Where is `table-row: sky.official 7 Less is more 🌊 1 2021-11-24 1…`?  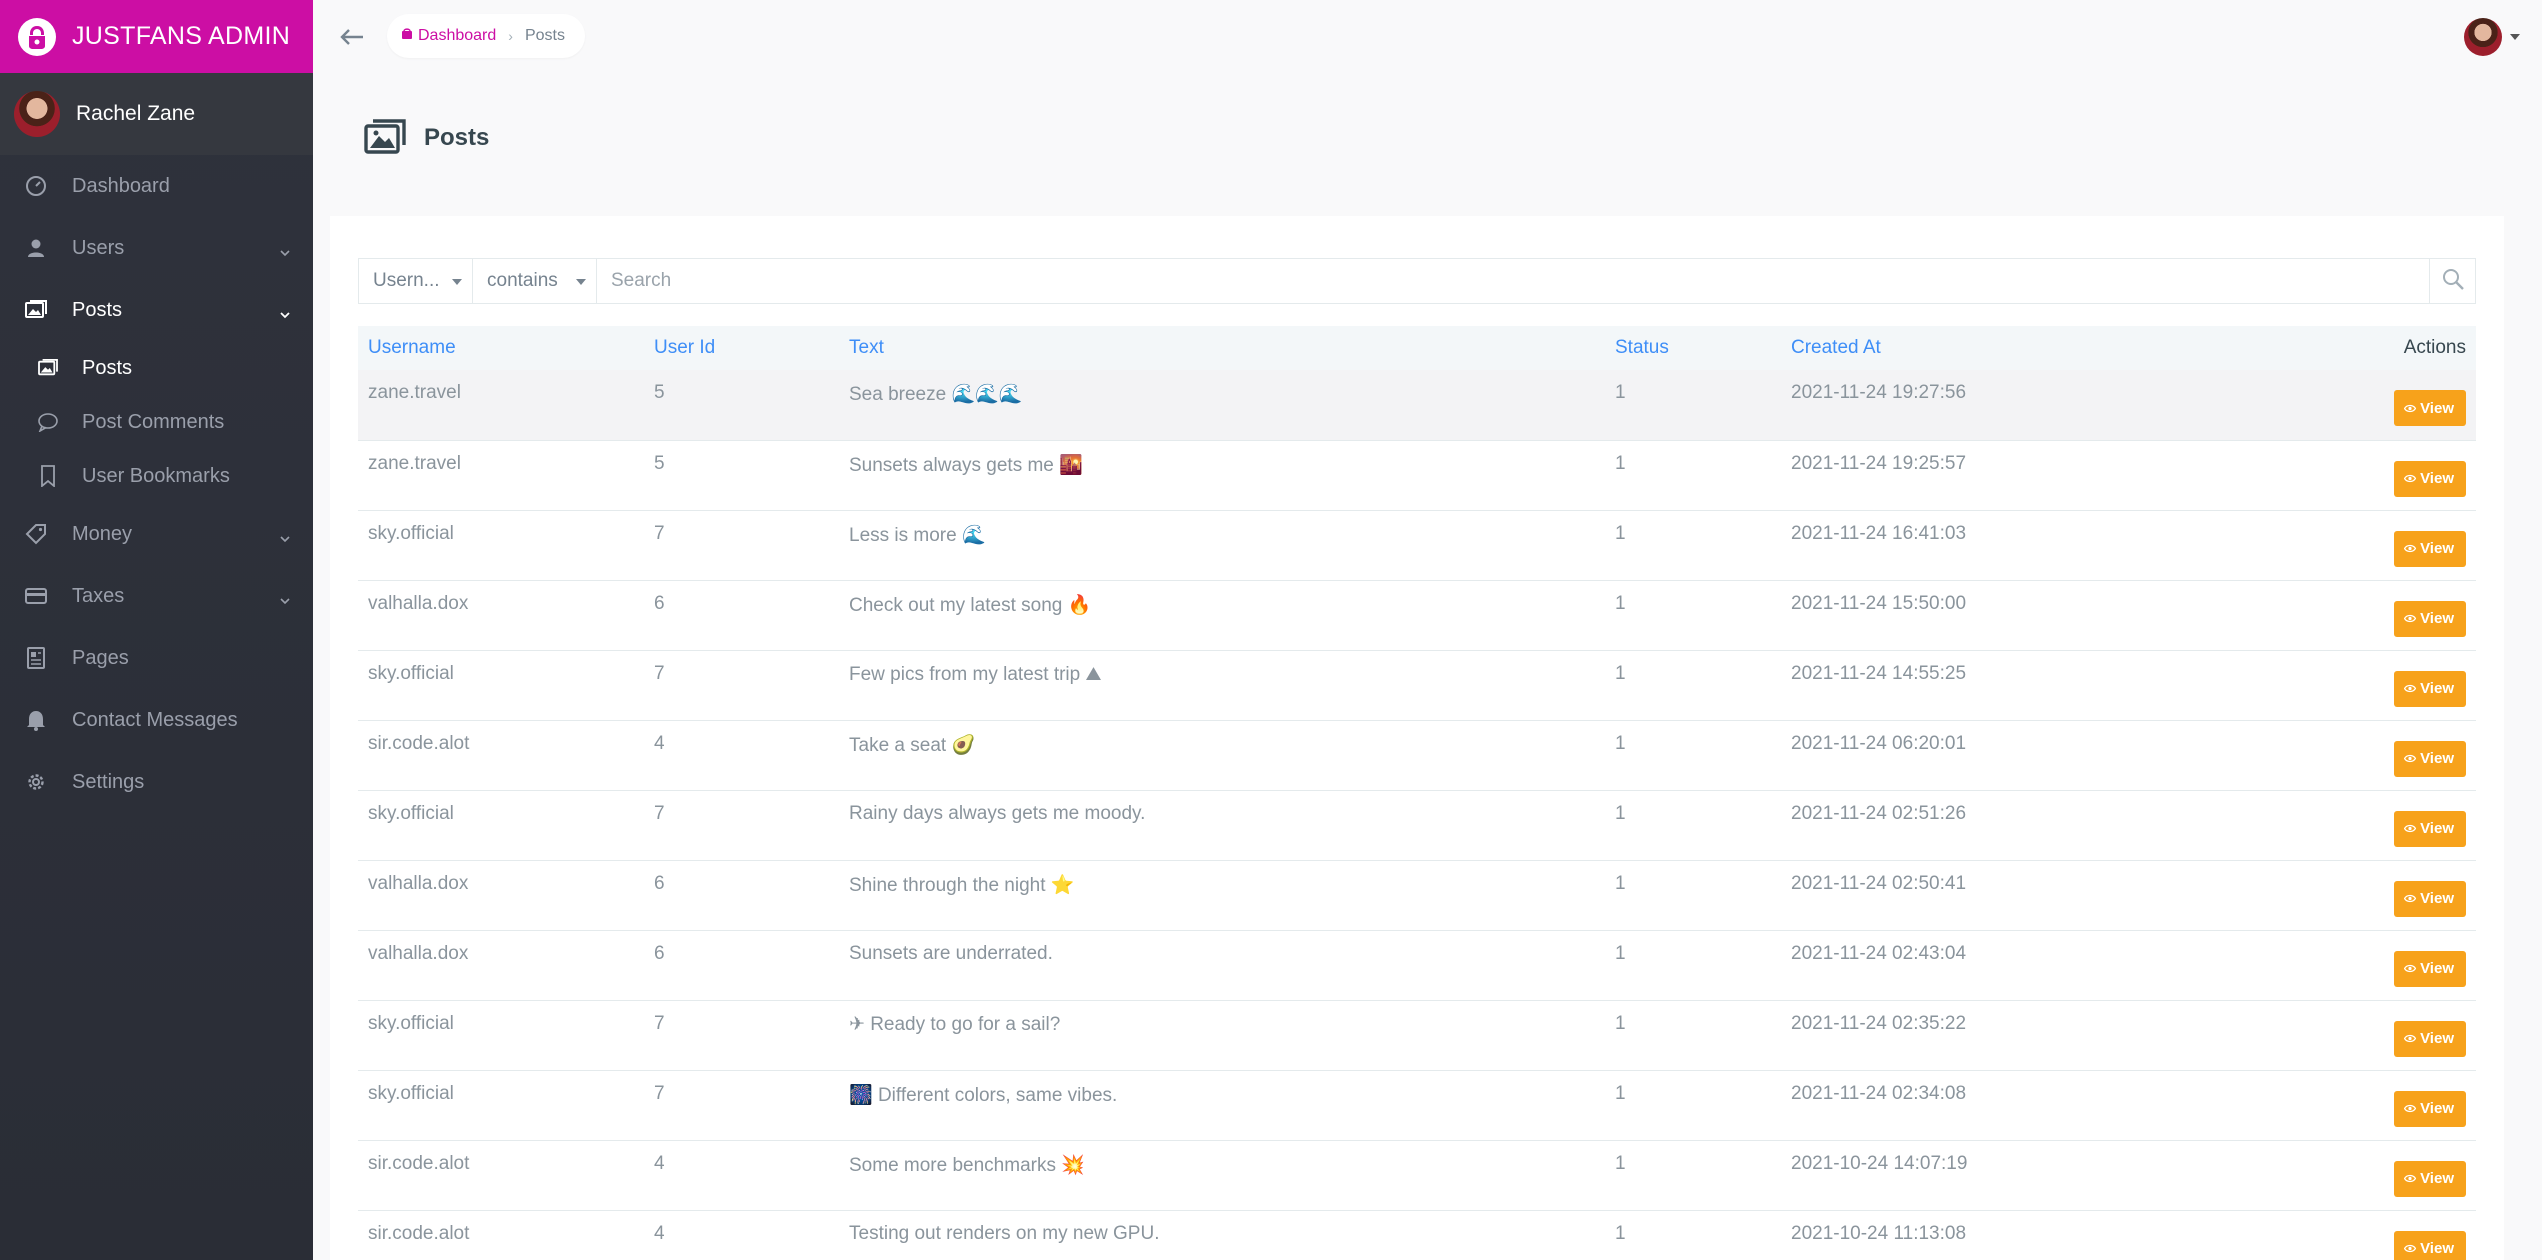
table-row: sky.official 7 Less is more 🌊 1 2021-11-24 1… is located at coordinates (1417, 545).